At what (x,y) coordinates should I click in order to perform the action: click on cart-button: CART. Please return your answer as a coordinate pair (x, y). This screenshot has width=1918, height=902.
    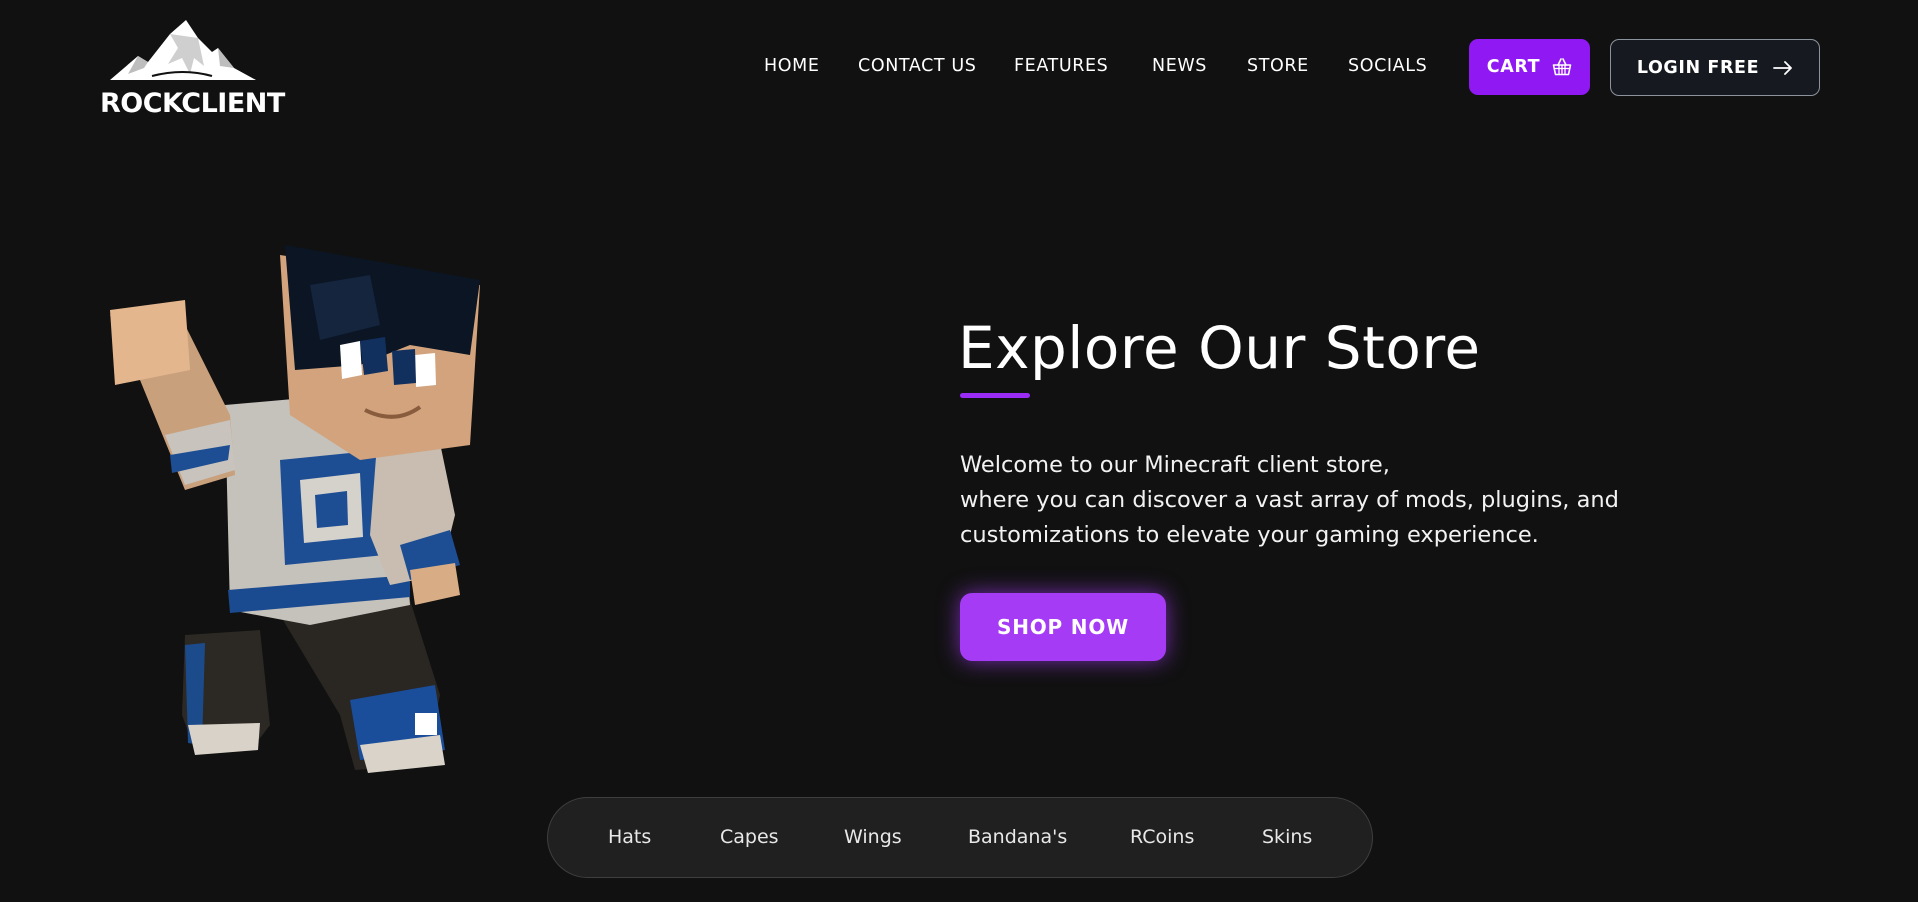
    Looking at the image, I should click on (1529, 67).